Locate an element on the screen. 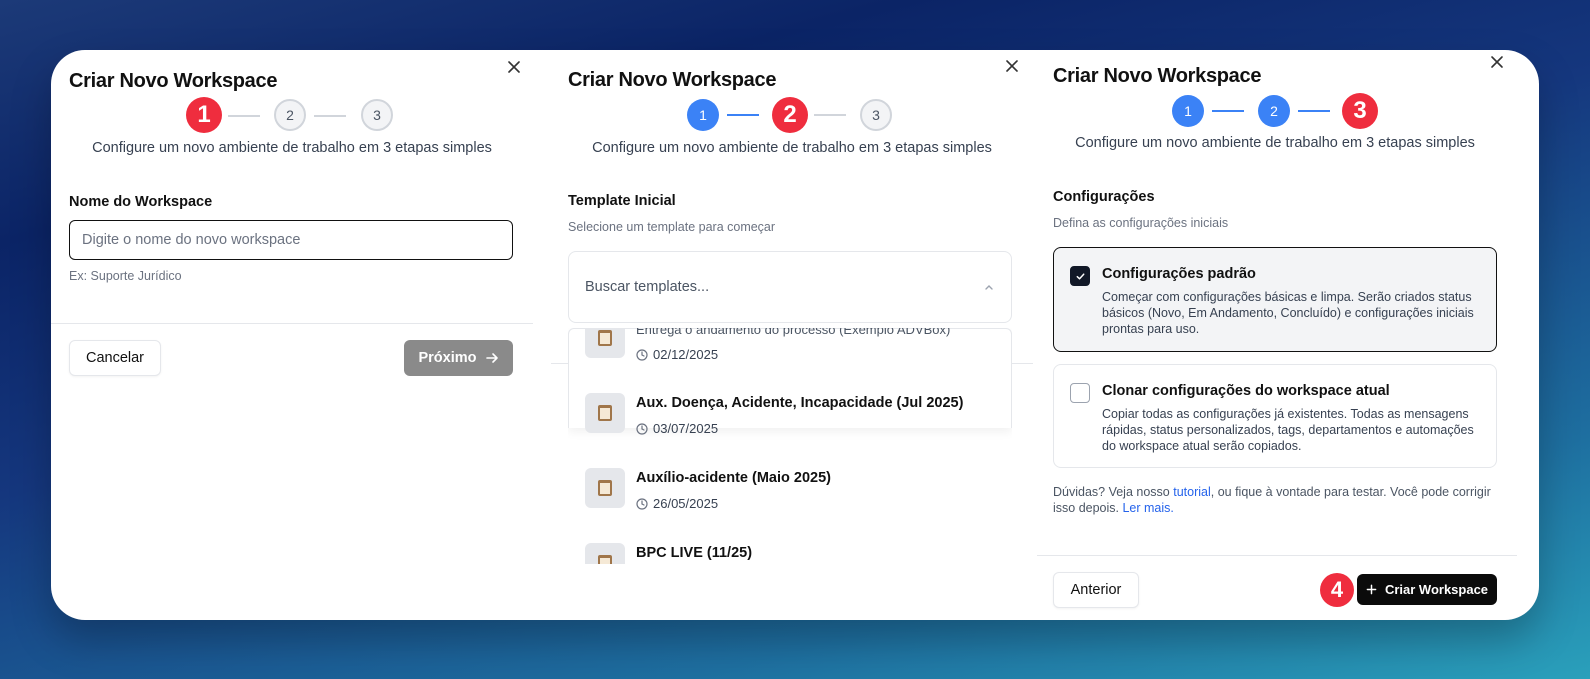 This screenshot has height=679, width=1590. workspace-name-hint: Ex: Suporte Jurídico is located at coordinates (125, 276).